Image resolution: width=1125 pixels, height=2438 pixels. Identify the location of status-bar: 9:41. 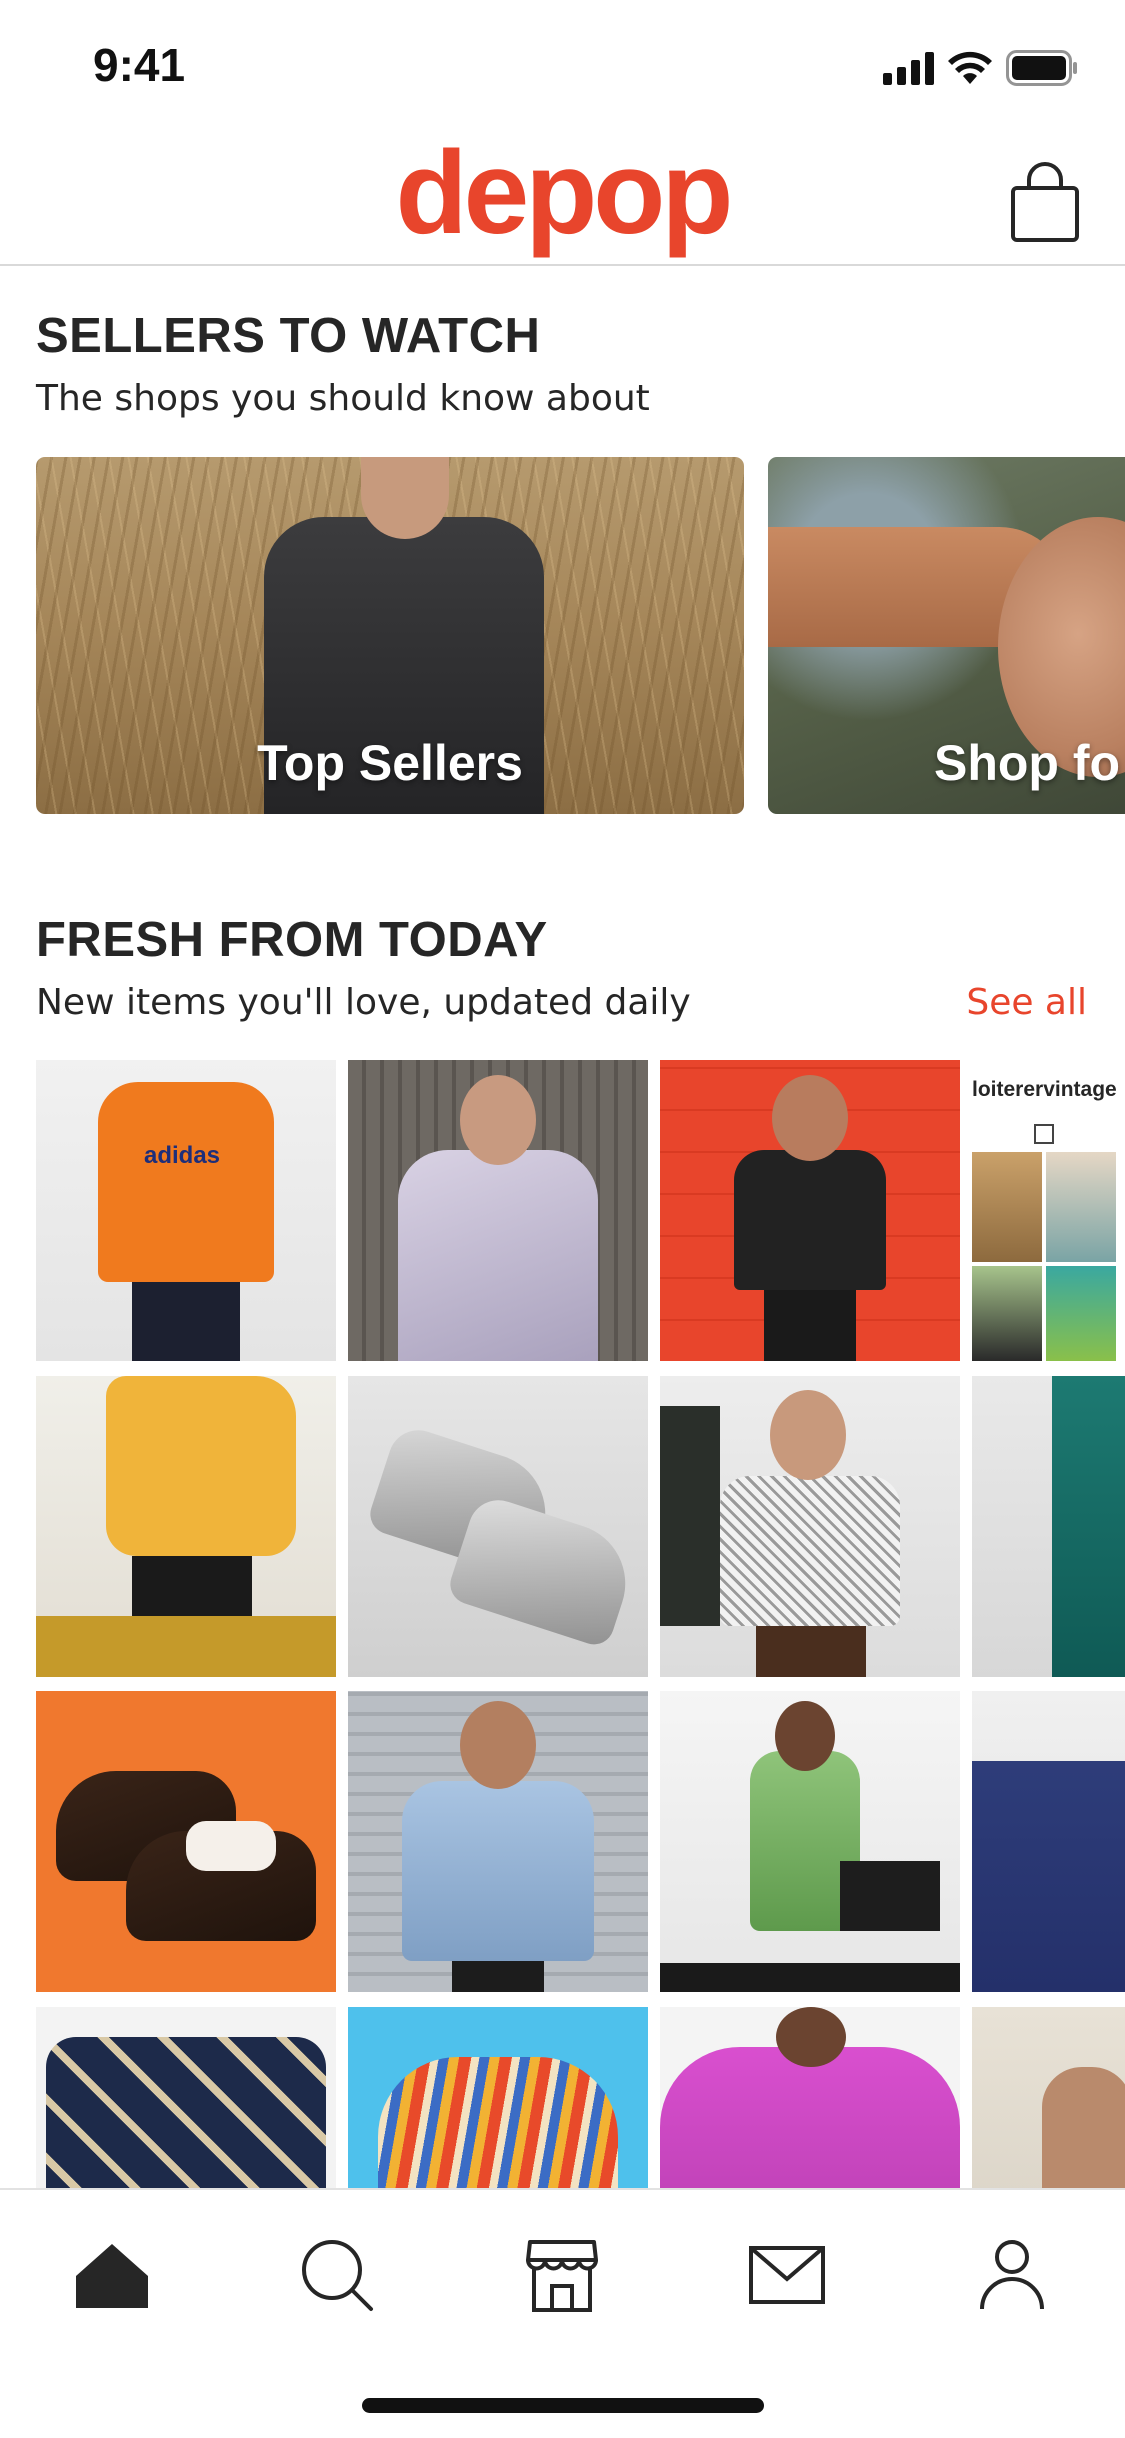
(562, 66).